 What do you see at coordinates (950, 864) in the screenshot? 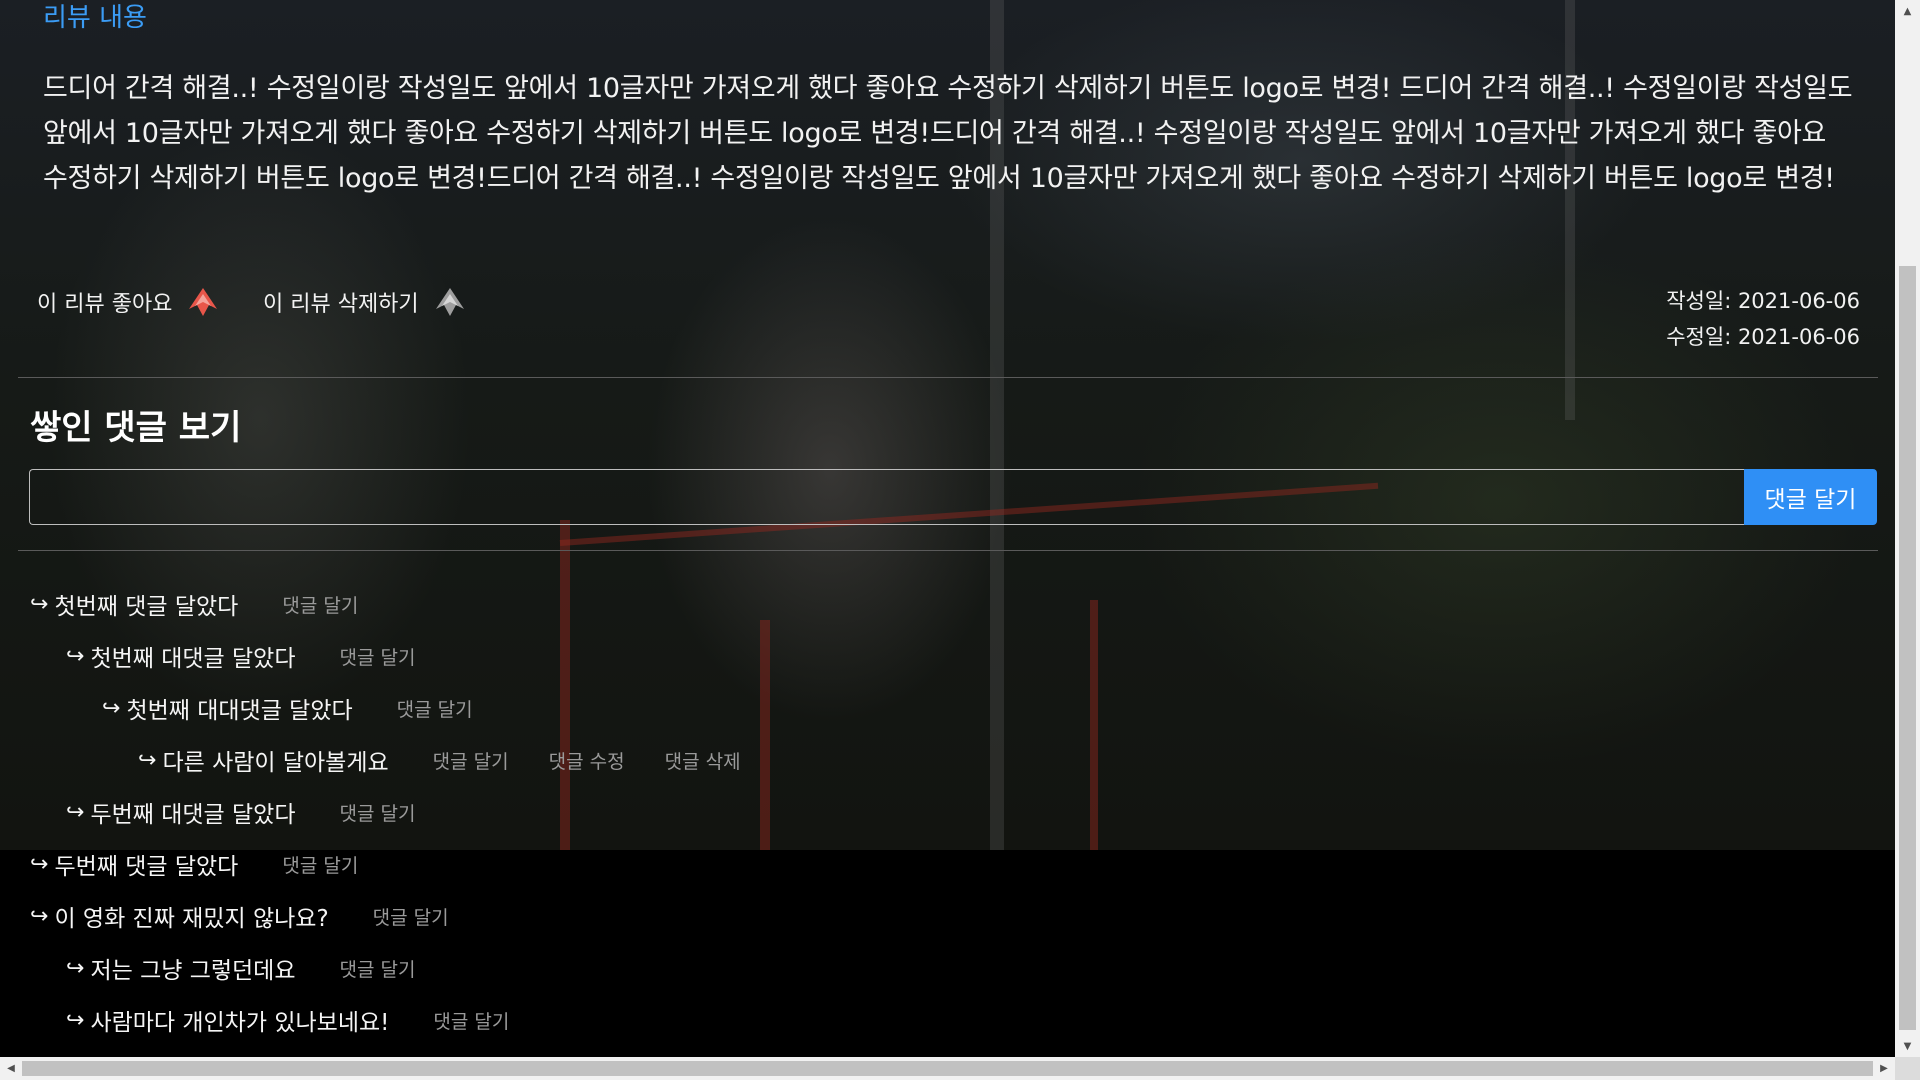
I see `comment-item: ↪ 두번째 댓글 달았다 댓글 달기` at bounding box center [950, 864].